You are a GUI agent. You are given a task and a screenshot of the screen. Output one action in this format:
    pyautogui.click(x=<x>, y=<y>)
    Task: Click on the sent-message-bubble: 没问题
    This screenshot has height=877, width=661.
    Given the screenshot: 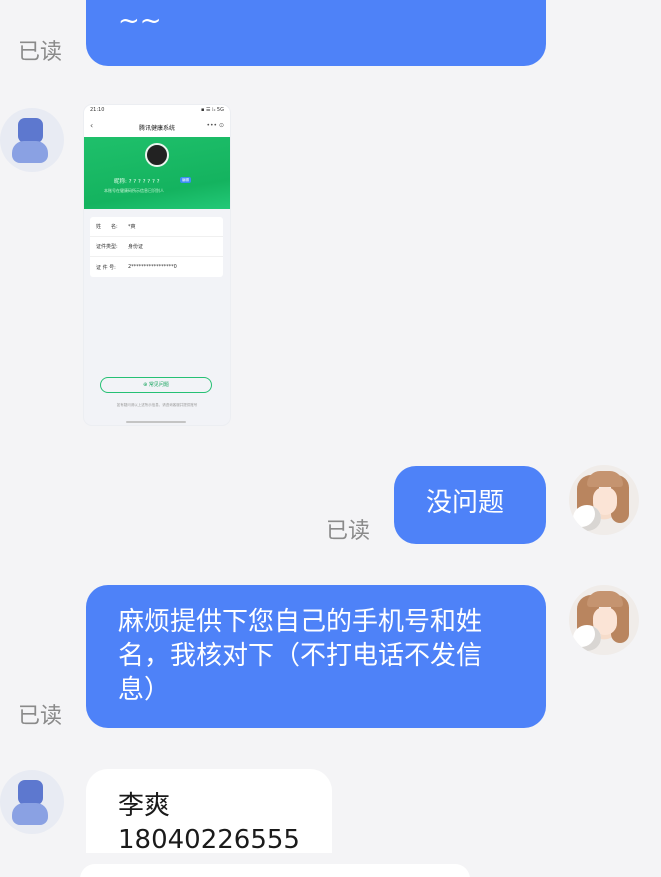 What is the action you would take?
    pyautogui.click(x=470, y=505)
    